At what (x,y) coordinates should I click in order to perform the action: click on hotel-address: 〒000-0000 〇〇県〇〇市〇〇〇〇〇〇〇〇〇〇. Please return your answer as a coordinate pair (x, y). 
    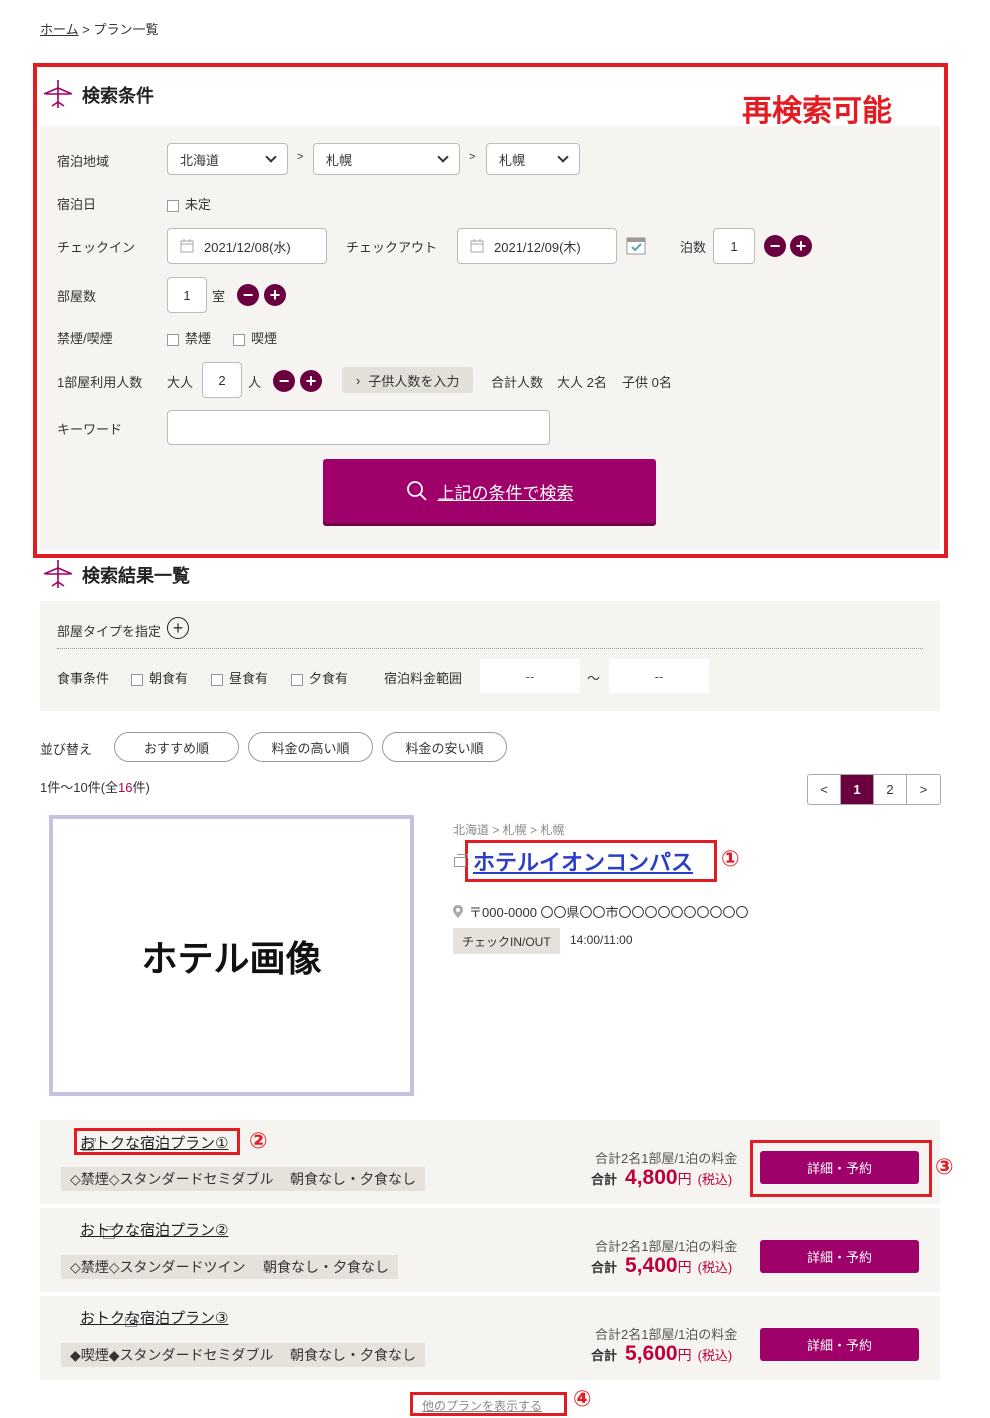
    Looking at the image, I should click on (601, 911).